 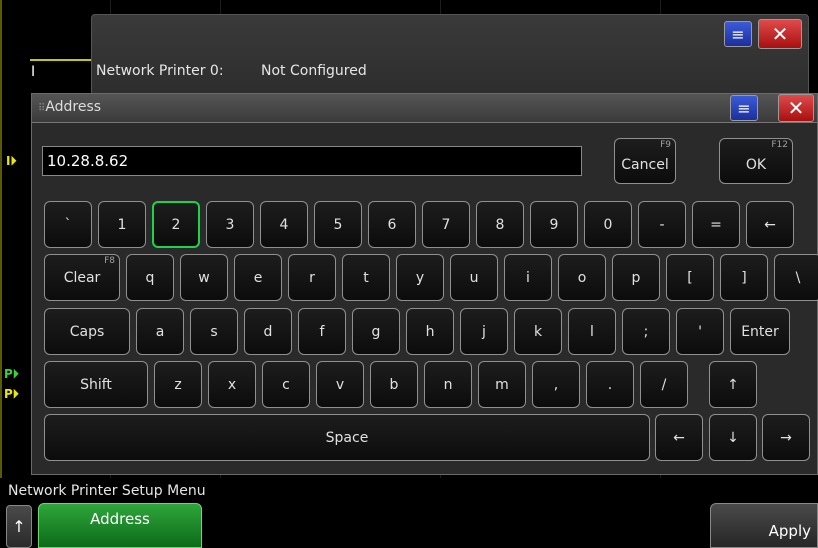 I want to click on key-label: ,, so click(x=556, y=384).